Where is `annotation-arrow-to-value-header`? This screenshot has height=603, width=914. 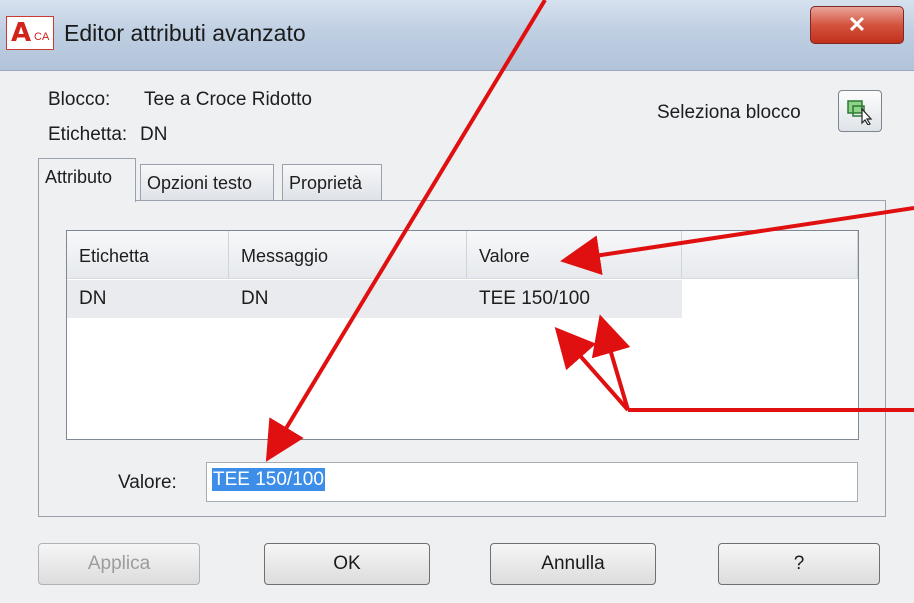 annotation-arrow-to-value-header is located at coordinates (737, 241).